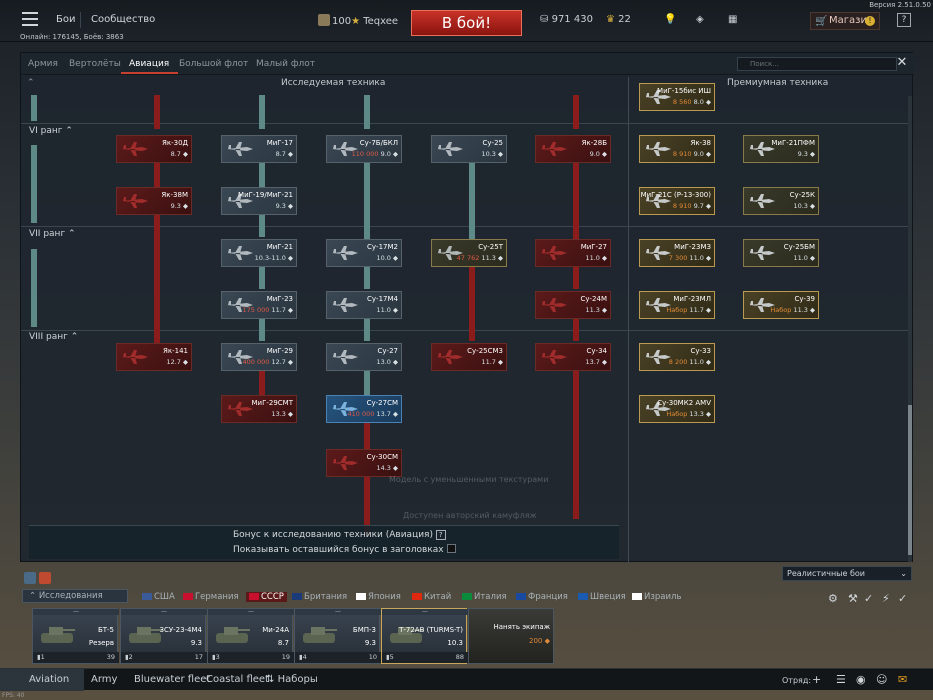 The height and width of the screenshot is (700, 933). Describe the element at coordinates (886, 598) in the screenshot. I see `repair-all-icon: ⚡` at that location.